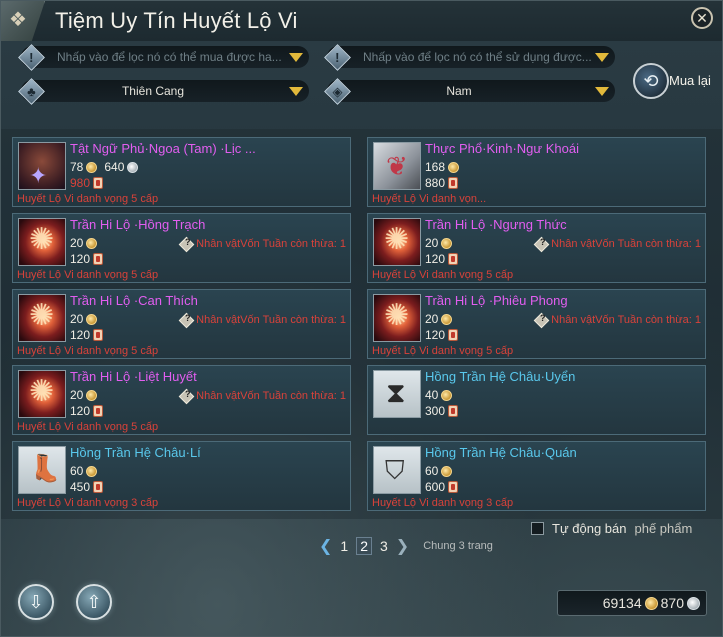 This screenshot has width=723, height=637. What do you see at coordinates (344, 546) in the screenshot?
I see `page-1-link: 1` at bounding box center [344, 546].